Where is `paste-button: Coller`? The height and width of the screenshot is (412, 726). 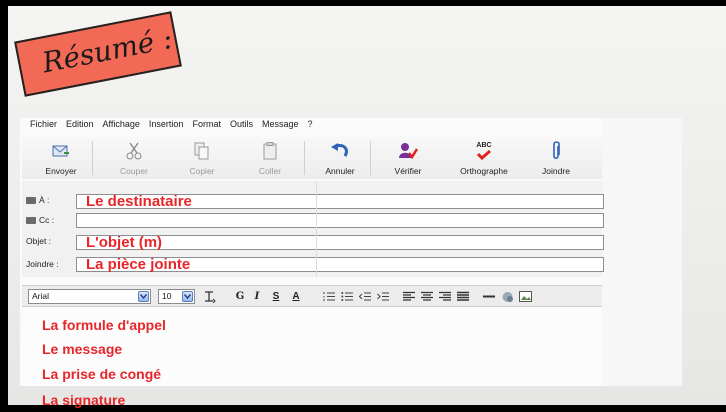 paste-button: Coller is located at coordinates (270, 159).